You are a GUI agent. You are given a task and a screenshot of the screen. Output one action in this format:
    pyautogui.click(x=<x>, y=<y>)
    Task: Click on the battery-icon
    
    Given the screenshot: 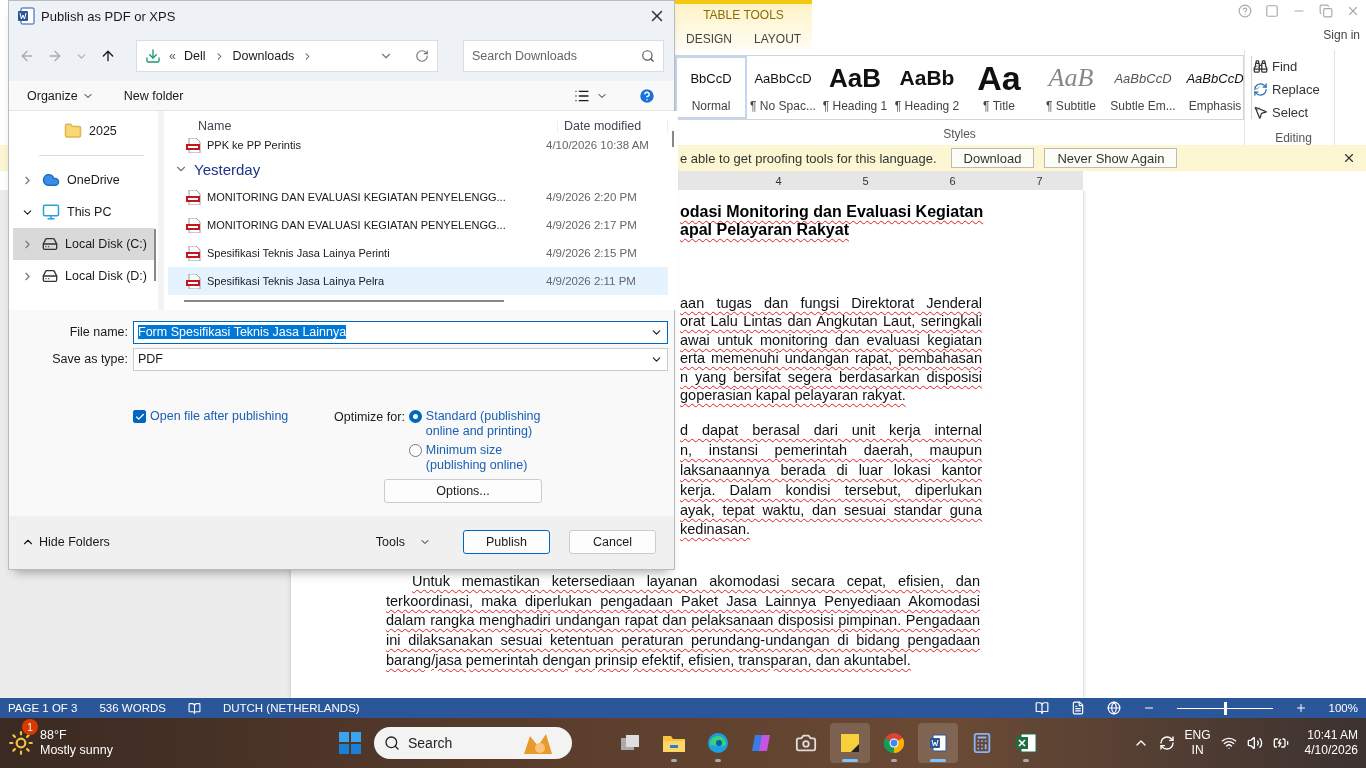 What is the action you would take?
    pyautogui.click(x=1280, y=743)
    